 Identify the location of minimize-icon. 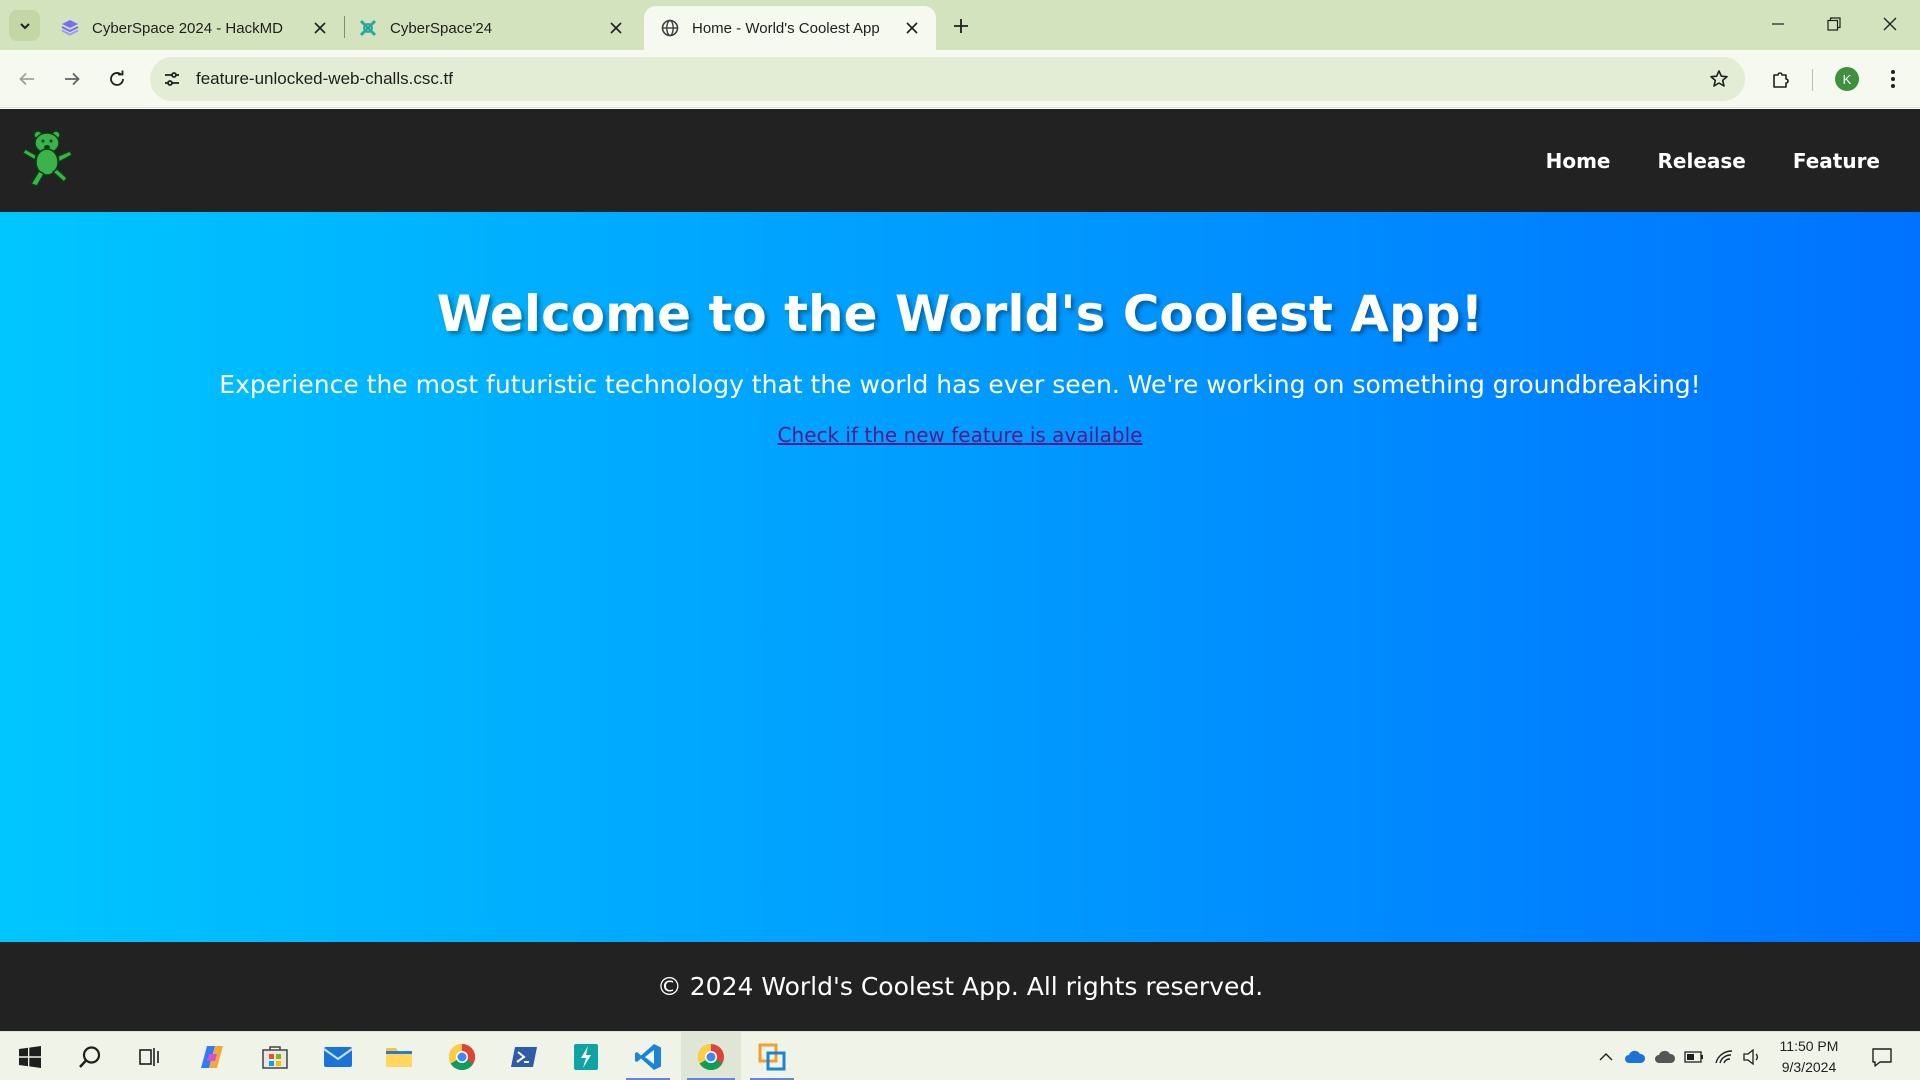
(1778, 24).